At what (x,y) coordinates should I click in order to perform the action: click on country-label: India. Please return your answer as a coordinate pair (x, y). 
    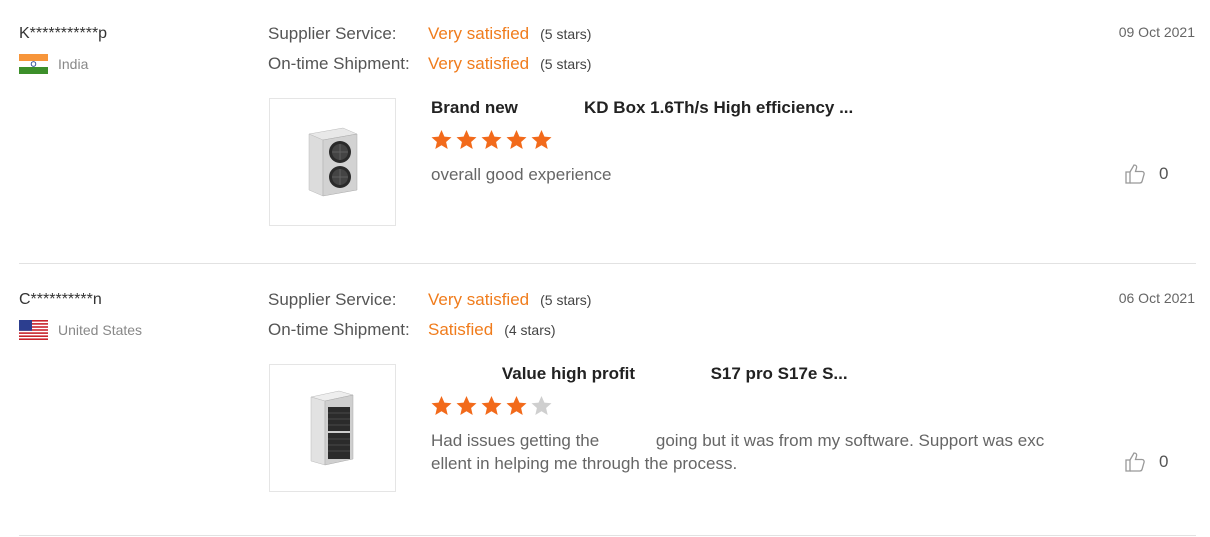
    Looking at the image, I should click on (73, 64).